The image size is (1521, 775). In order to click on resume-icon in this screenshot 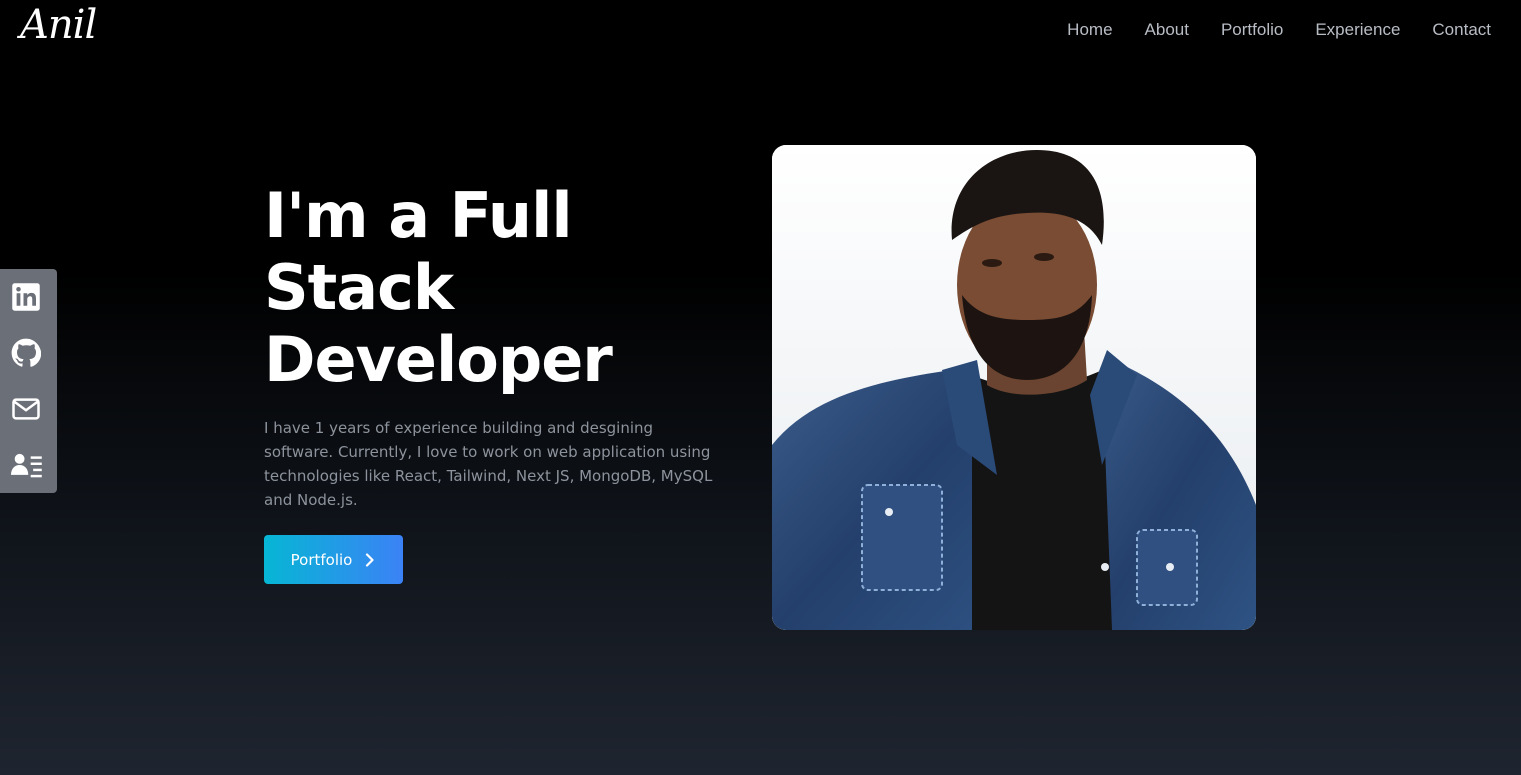, I will do `click(26, 465)`.